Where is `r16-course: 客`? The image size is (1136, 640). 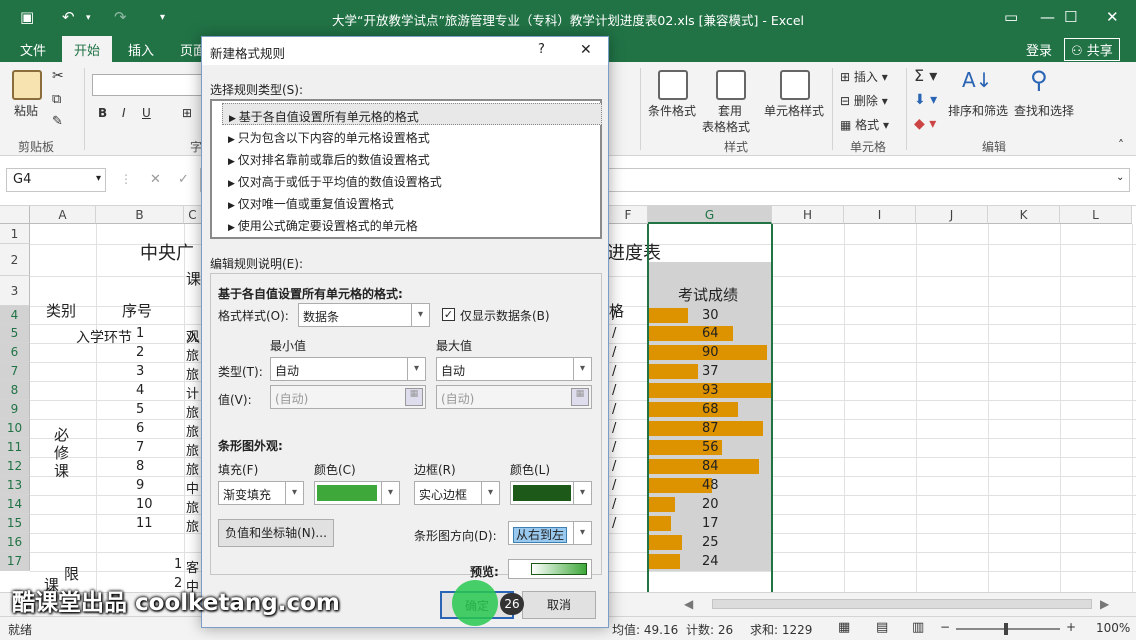
r16-course: 客 is located at coordinates (192, 566).